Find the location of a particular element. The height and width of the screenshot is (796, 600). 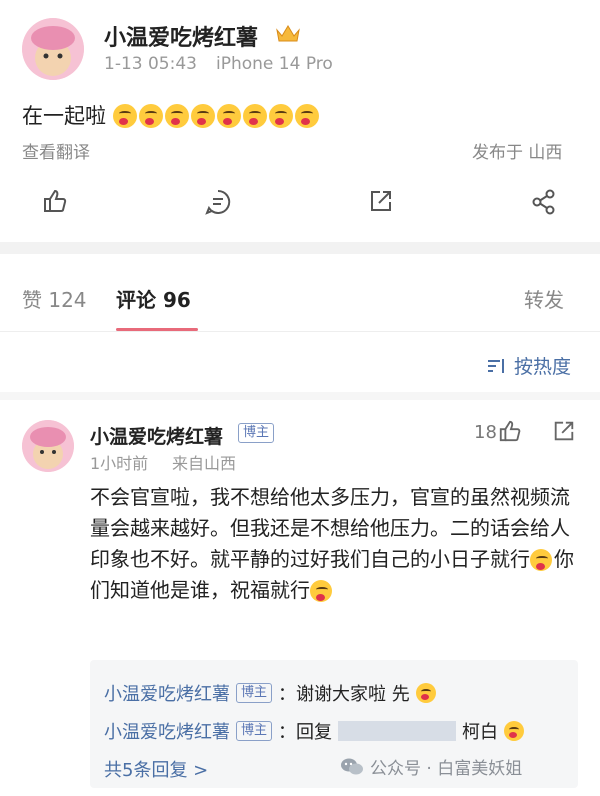

crown-icon is located at coordinates (288, 33).